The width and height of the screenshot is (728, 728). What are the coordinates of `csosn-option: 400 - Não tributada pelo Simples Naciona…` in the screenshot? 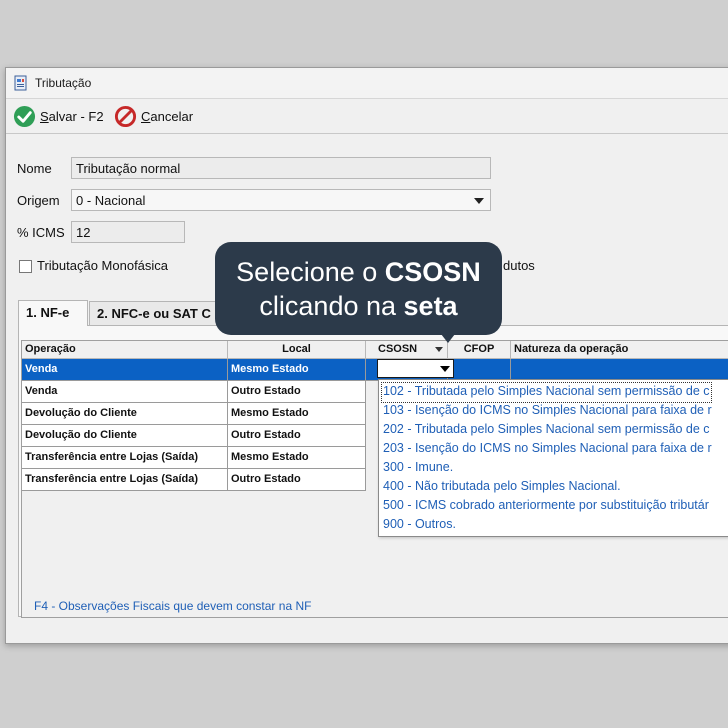 It's located at (502, 487).